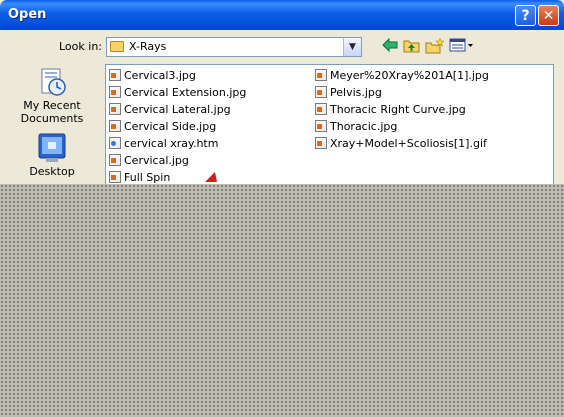 Image resolution: width=564 pixels, height=417 pixels. I want to click on look-in-value: X-Rays, so click(148, 46).